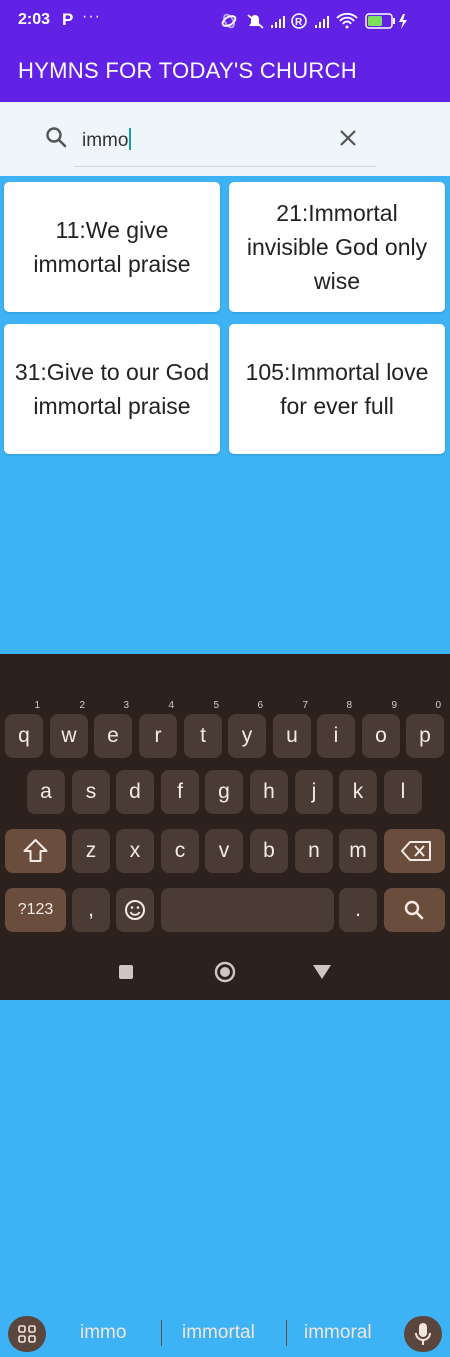  I want to click on key-i: i8, so click(336, 729).